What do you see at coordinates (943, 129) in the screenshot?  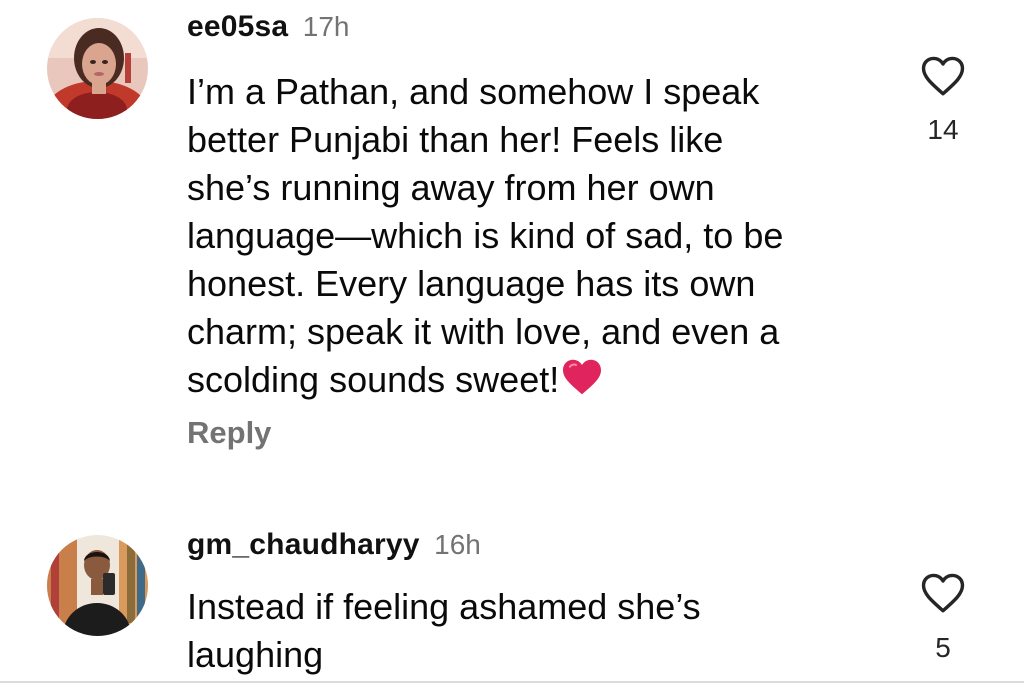 I see `like-count: 14` at bounding box center [943, 129].